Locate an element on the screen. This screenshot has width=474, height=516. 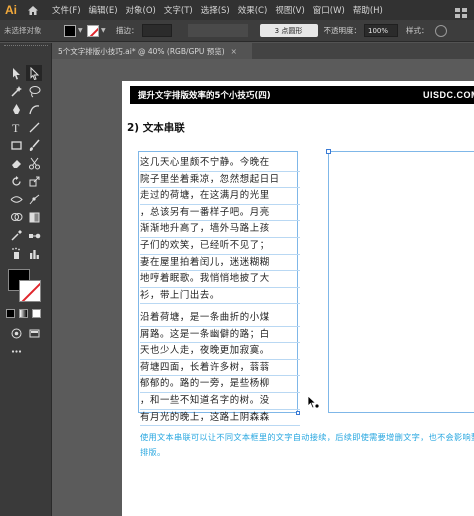
text-line: 子们的欢笑，已经听不见了； is located at coordinates (220, 246).